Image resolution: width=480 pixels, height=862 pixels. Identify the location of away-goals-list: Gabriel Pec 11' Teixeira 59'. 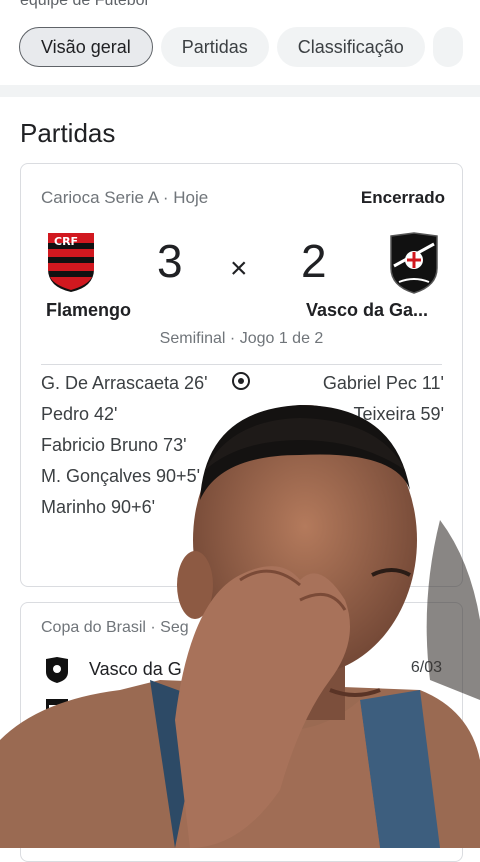
(383, 403).